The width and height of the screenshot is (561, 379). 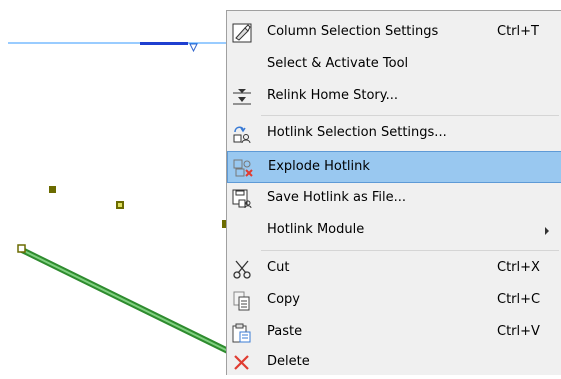 I want to click on menu-item-label: Cut, so click(x=278, y=267).